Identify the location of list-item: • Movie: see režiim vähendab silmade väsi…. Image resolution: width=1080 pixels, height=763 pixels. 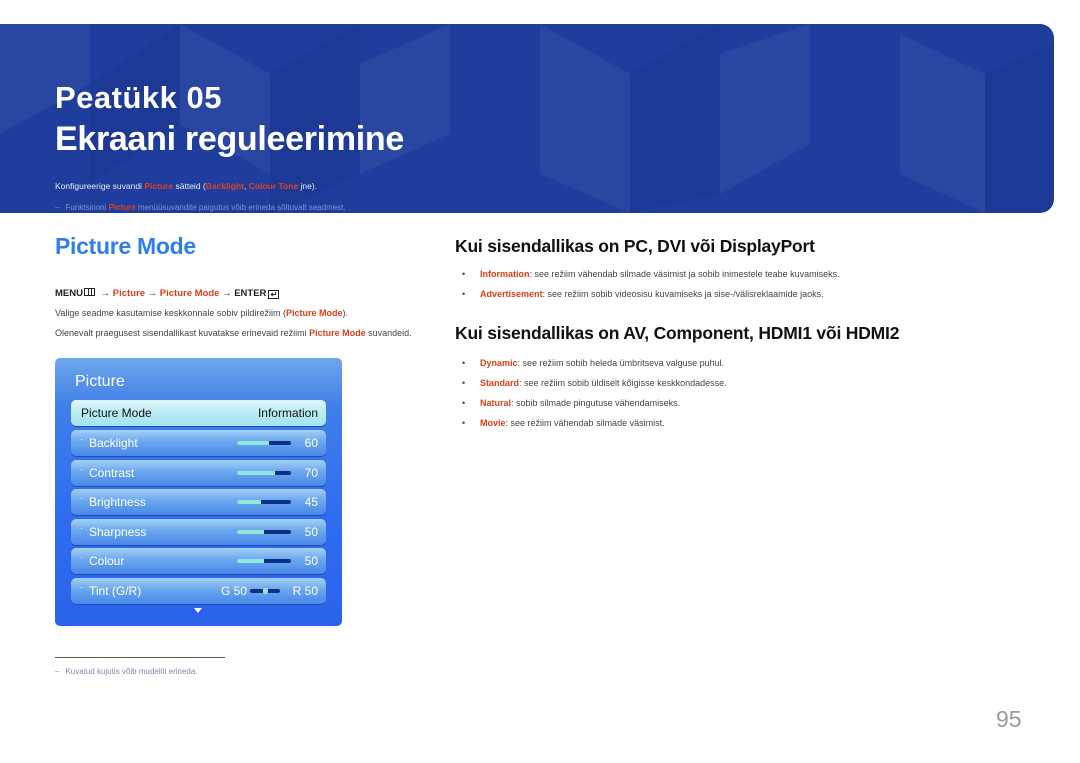
(594, 427).